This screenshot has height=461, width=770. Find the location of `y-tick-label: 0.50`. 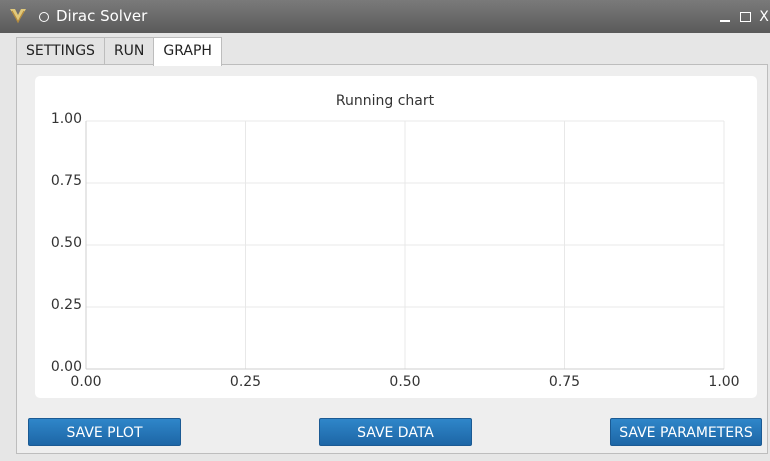

y-tick-label: 0.50 is located at coordinates (66, 243).